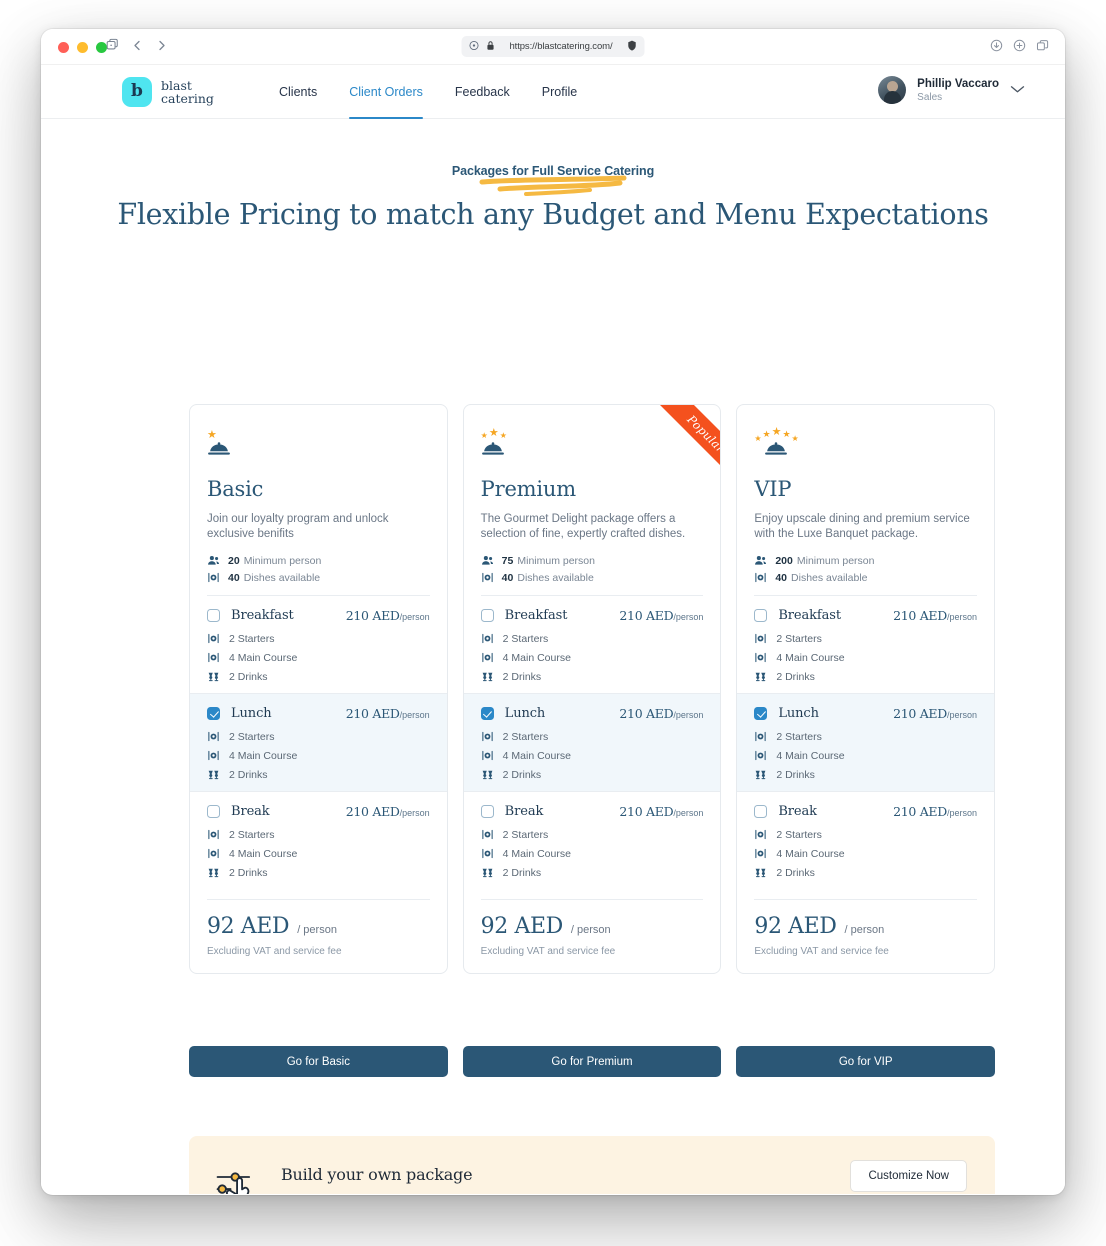 The image size is (1106, 1246). I want to click on meal-checkbox-lunch-vip, so click(761, 713).